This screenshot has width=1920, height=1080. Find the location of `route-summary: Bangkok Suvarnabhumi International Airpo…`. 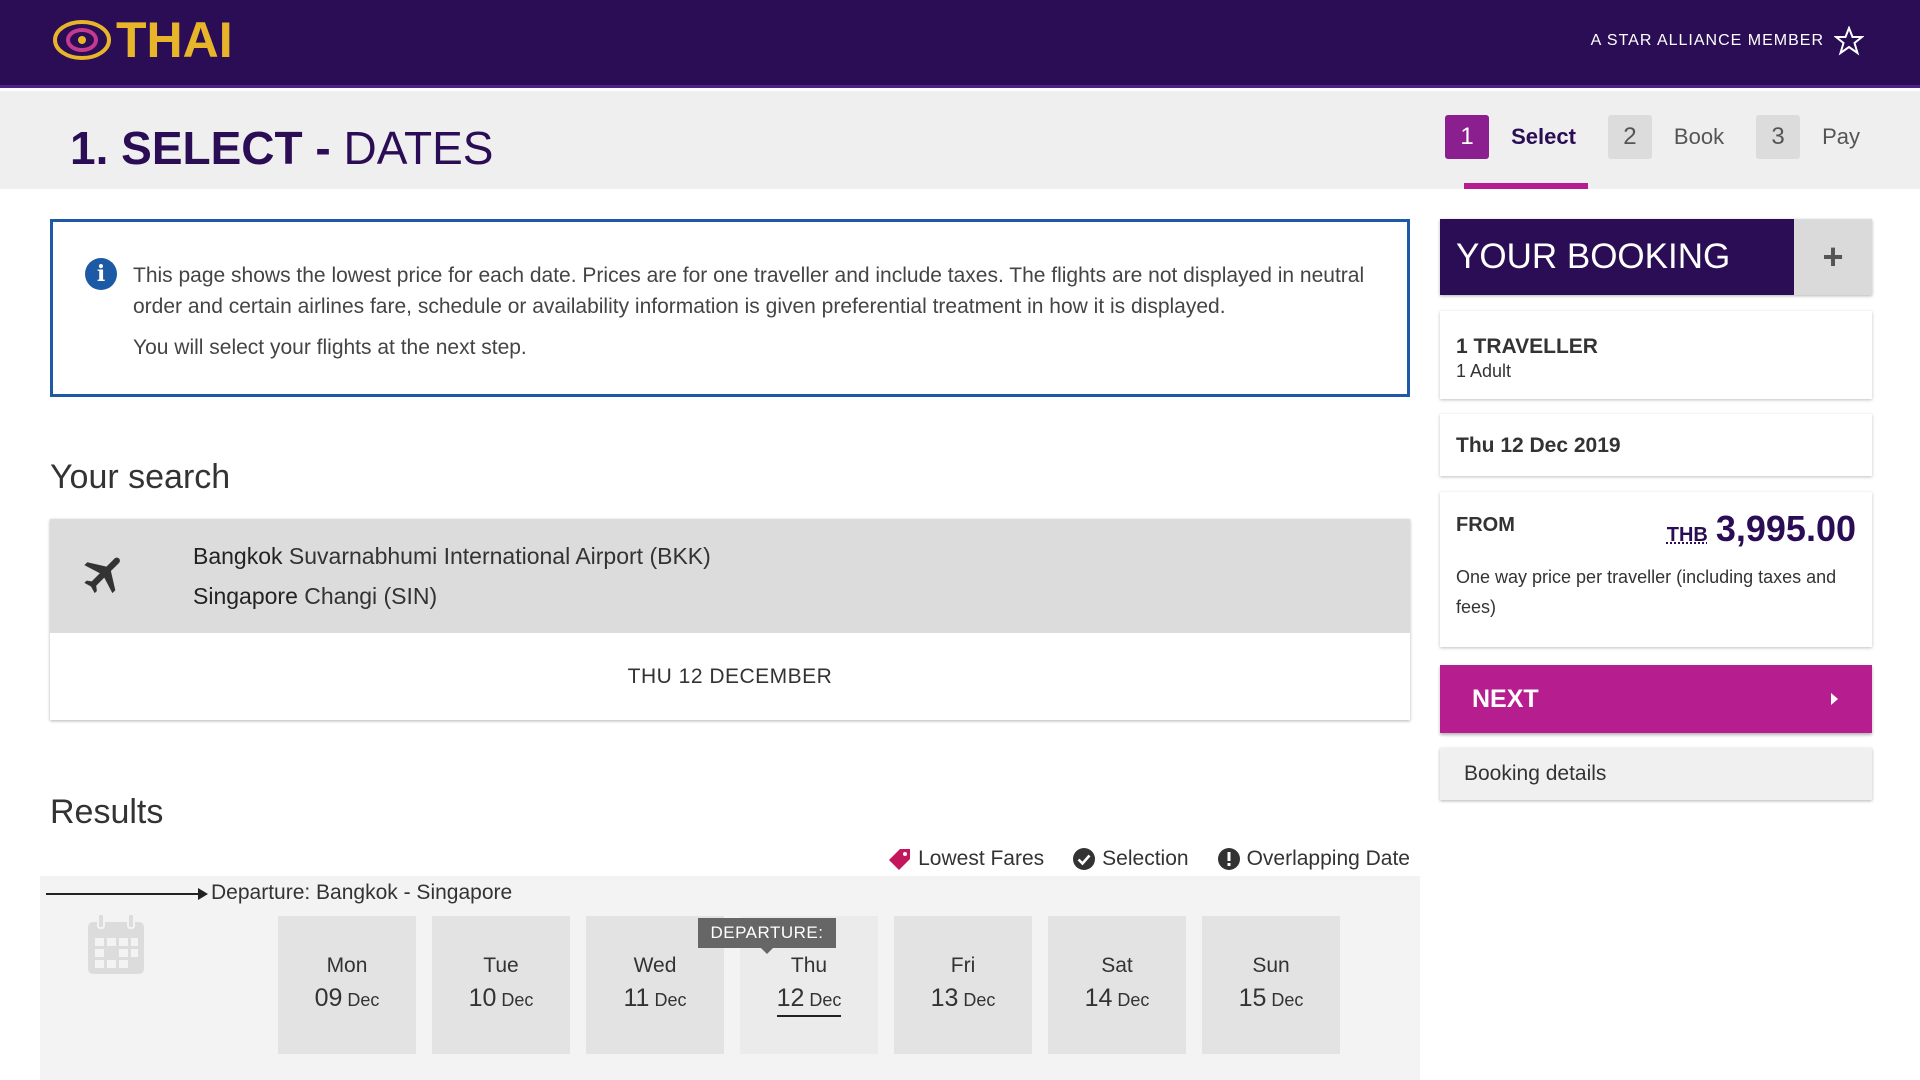

route-summary: Bangkok Suvarnabhumi International Airpo… is located at coordinates (730, 576).